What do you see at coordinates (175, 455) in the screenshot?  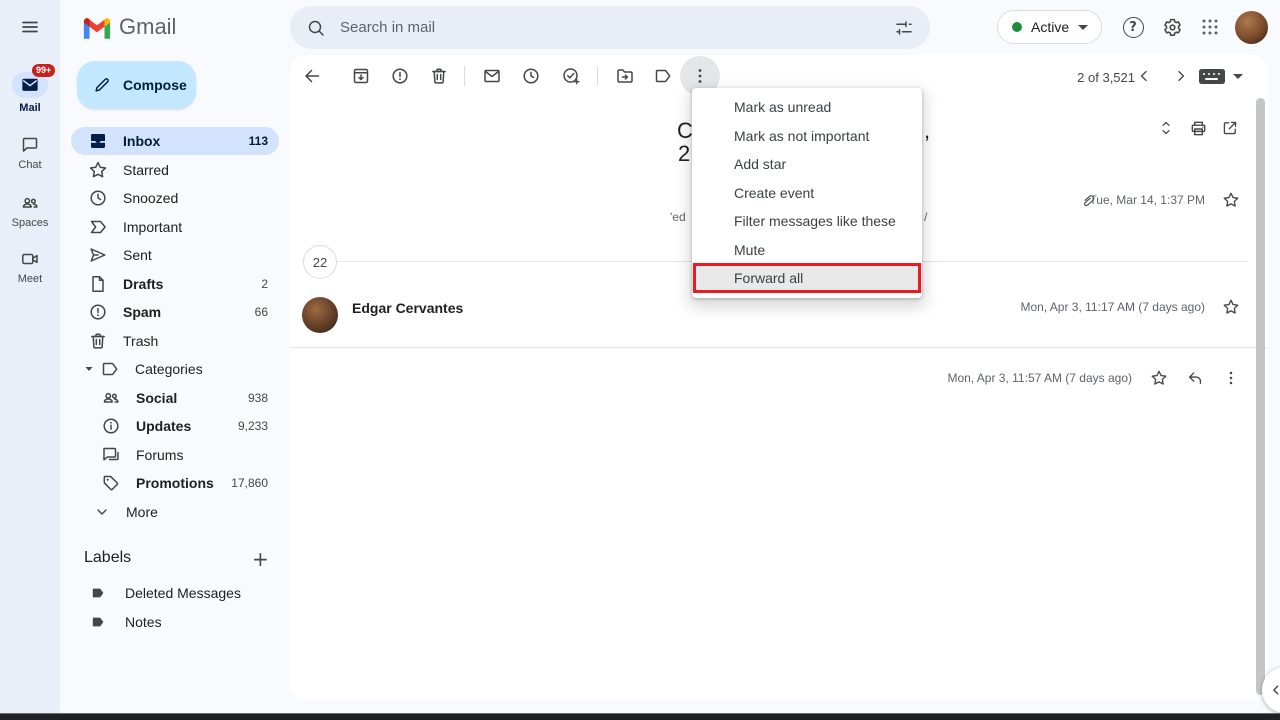 I see `sidebar-item-forums: Forums` at bounding box center [175, 455].